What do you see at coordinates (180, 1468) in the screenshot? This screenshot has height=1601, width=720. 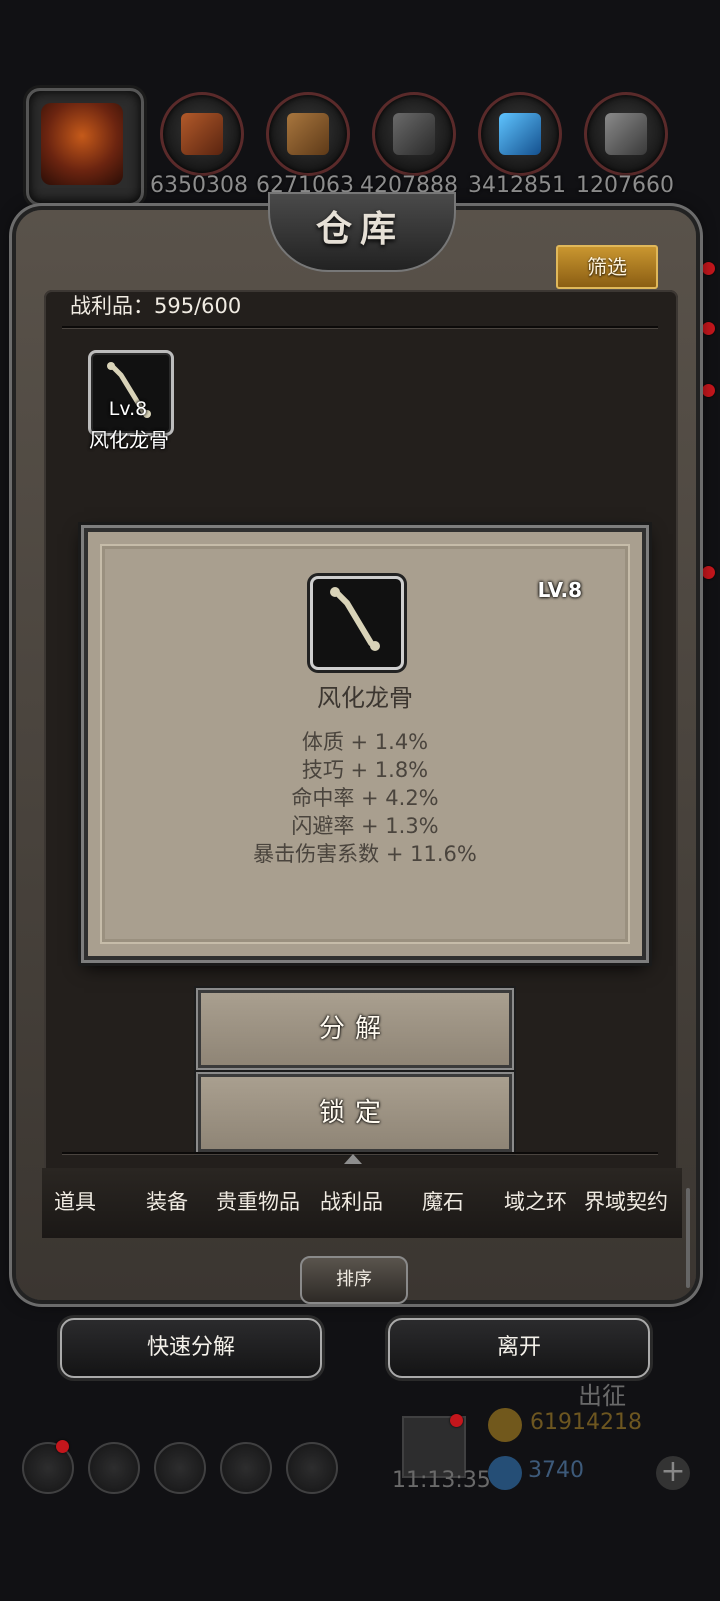 I see `castle-menu-icon` at bounding box center [180, 1468].